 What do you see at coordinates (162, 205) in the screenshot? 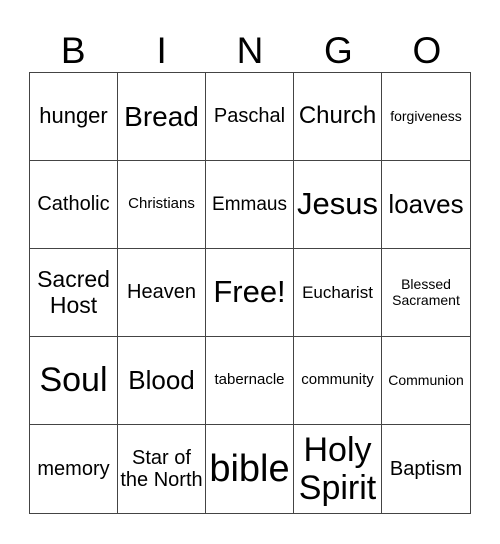
I see `bingo-cell: Christians` at bounding box center [162, 205].